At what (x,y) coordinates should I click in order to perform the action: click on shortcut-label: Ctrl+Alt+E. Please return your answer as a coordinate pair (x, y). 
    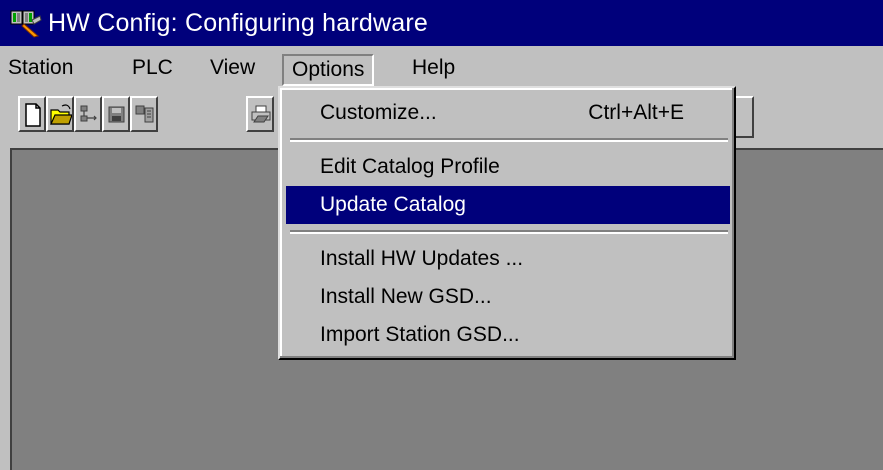
    Looking at the image, I should click on (636, 112).